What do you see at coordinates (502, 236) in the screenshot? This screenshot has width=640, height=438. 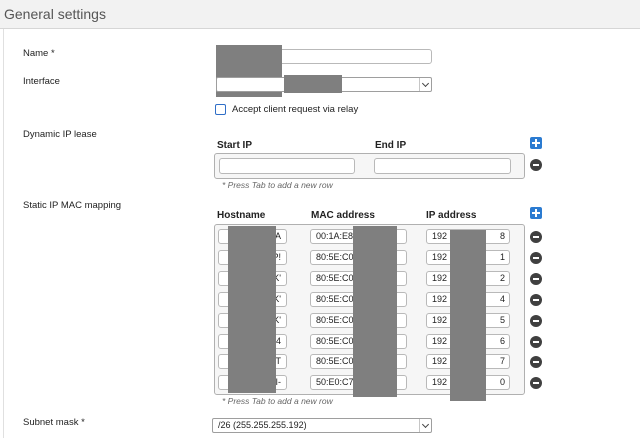 I see `ip-address-suffix: 8` at bounding box center [502, 236].